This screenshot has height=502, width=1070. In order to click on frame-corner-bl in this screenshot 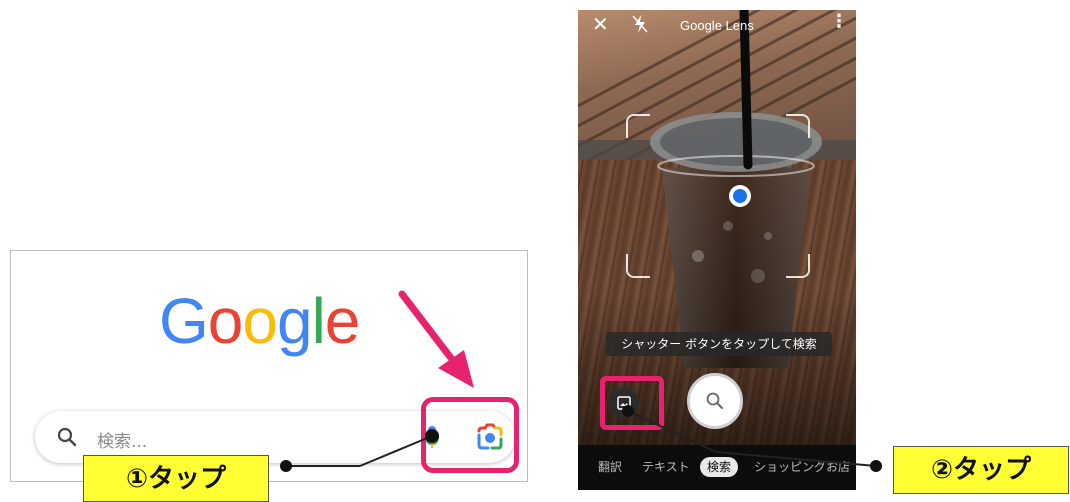, I will do `click(638, 266)`.